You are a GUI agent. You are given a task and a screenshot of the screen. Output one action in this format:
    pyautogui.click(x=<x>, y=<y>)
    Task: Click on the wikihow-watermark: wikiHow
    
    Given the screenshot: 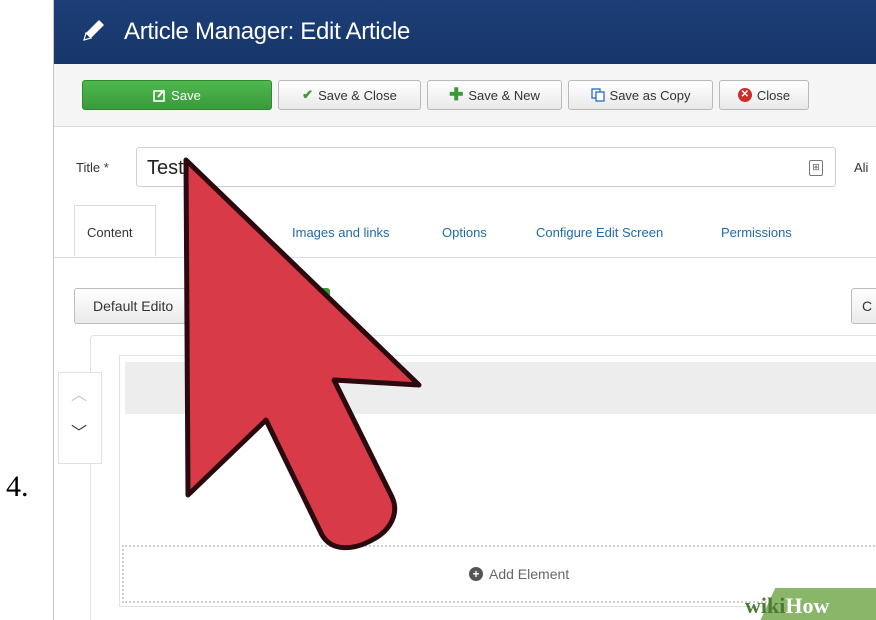 What is the action you would take?
    pyautogui.click(x=787, y=606)
    